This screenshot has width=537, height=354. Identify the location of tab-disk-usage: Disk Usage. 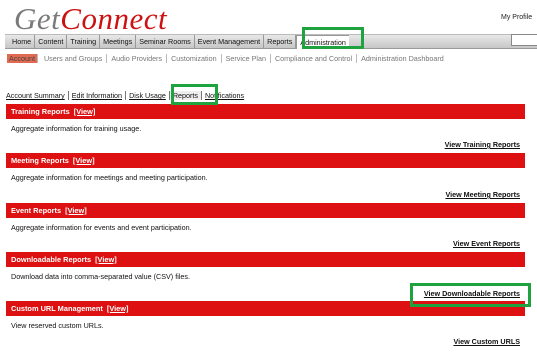
(148, 95).